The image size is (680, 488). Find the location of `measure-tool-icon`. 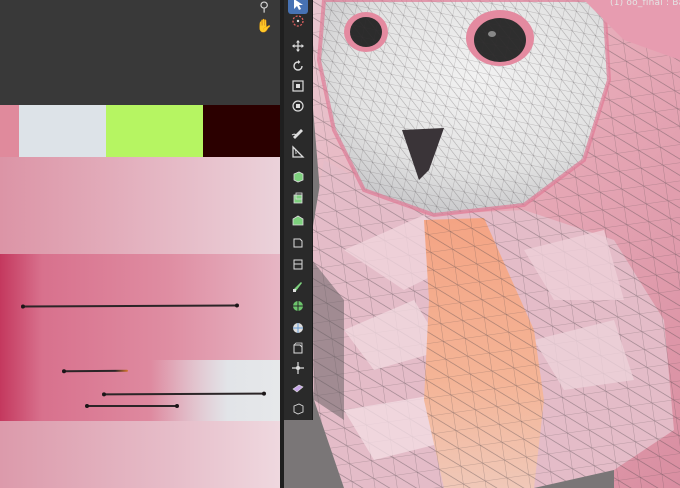

measure-tool-icon is located at coordinates (298, 152).